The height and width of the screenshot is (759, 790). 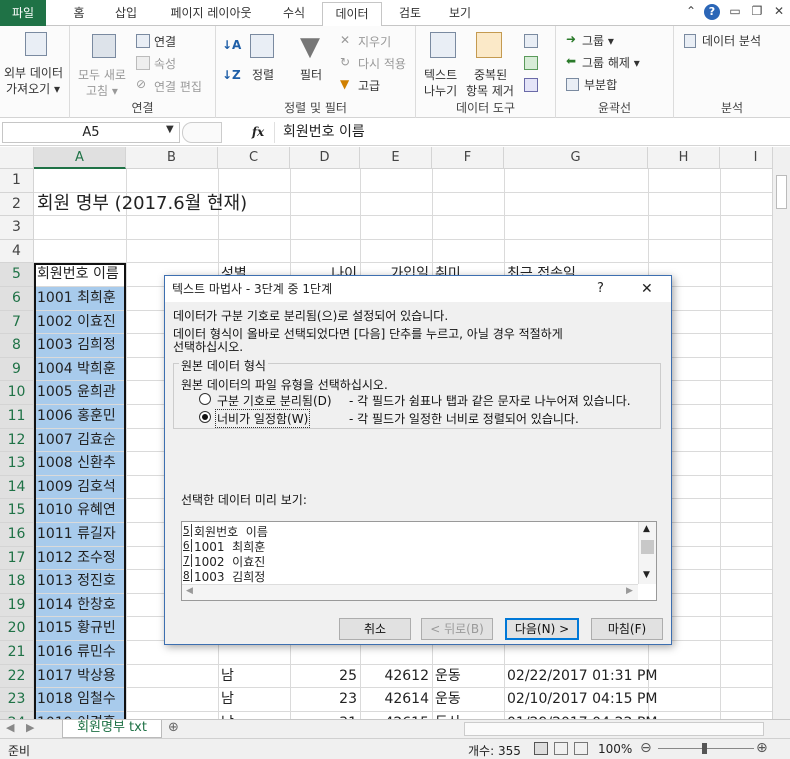 I want to click on tab-review: 검토, so click(x=410, y=14).